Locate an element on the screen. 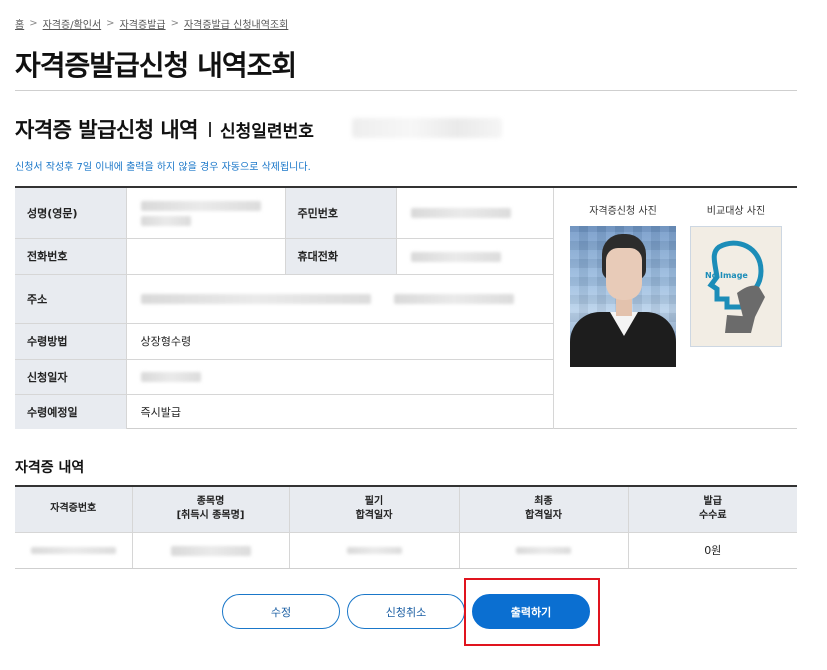 The height and width of the screenshot is (670, 827). section-title: 자격증 발급신청 내역 is located at coordinates (107, 130).